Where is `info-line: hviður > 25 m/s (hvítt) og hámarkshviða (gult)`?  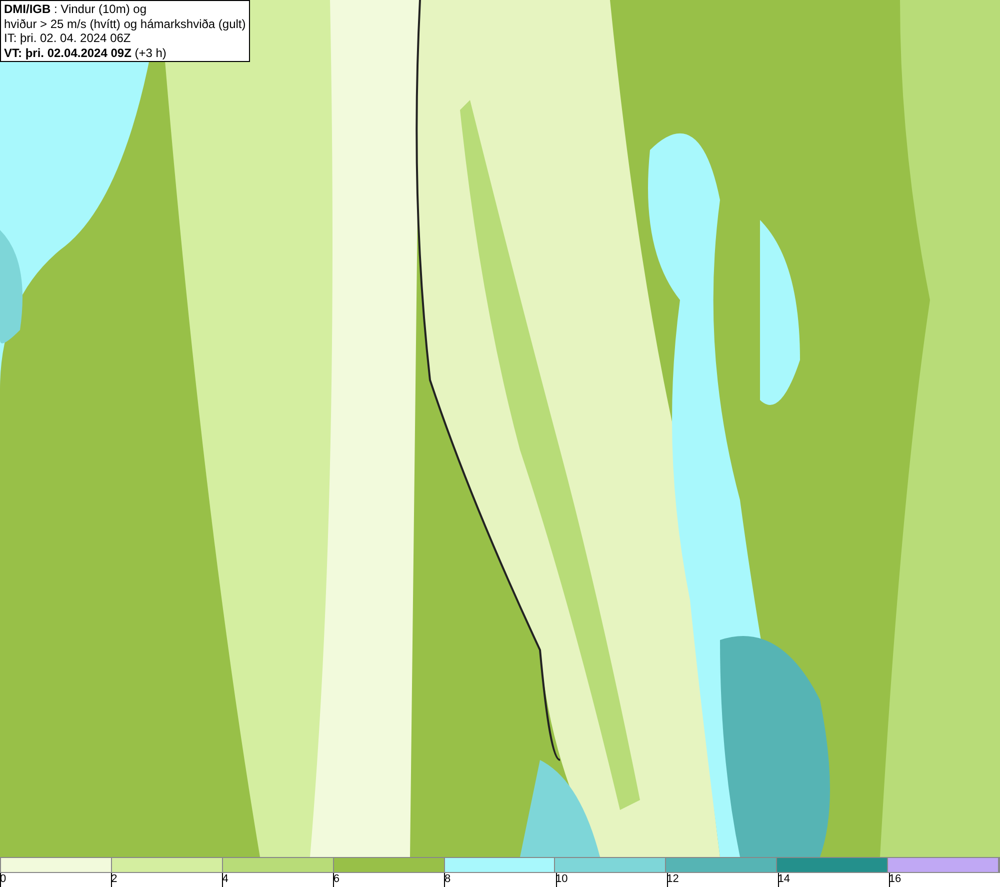 info-line: hviður > 25 m/s (hvítt) og hámarkshviða (gult) is located at coordinates (125, 23).